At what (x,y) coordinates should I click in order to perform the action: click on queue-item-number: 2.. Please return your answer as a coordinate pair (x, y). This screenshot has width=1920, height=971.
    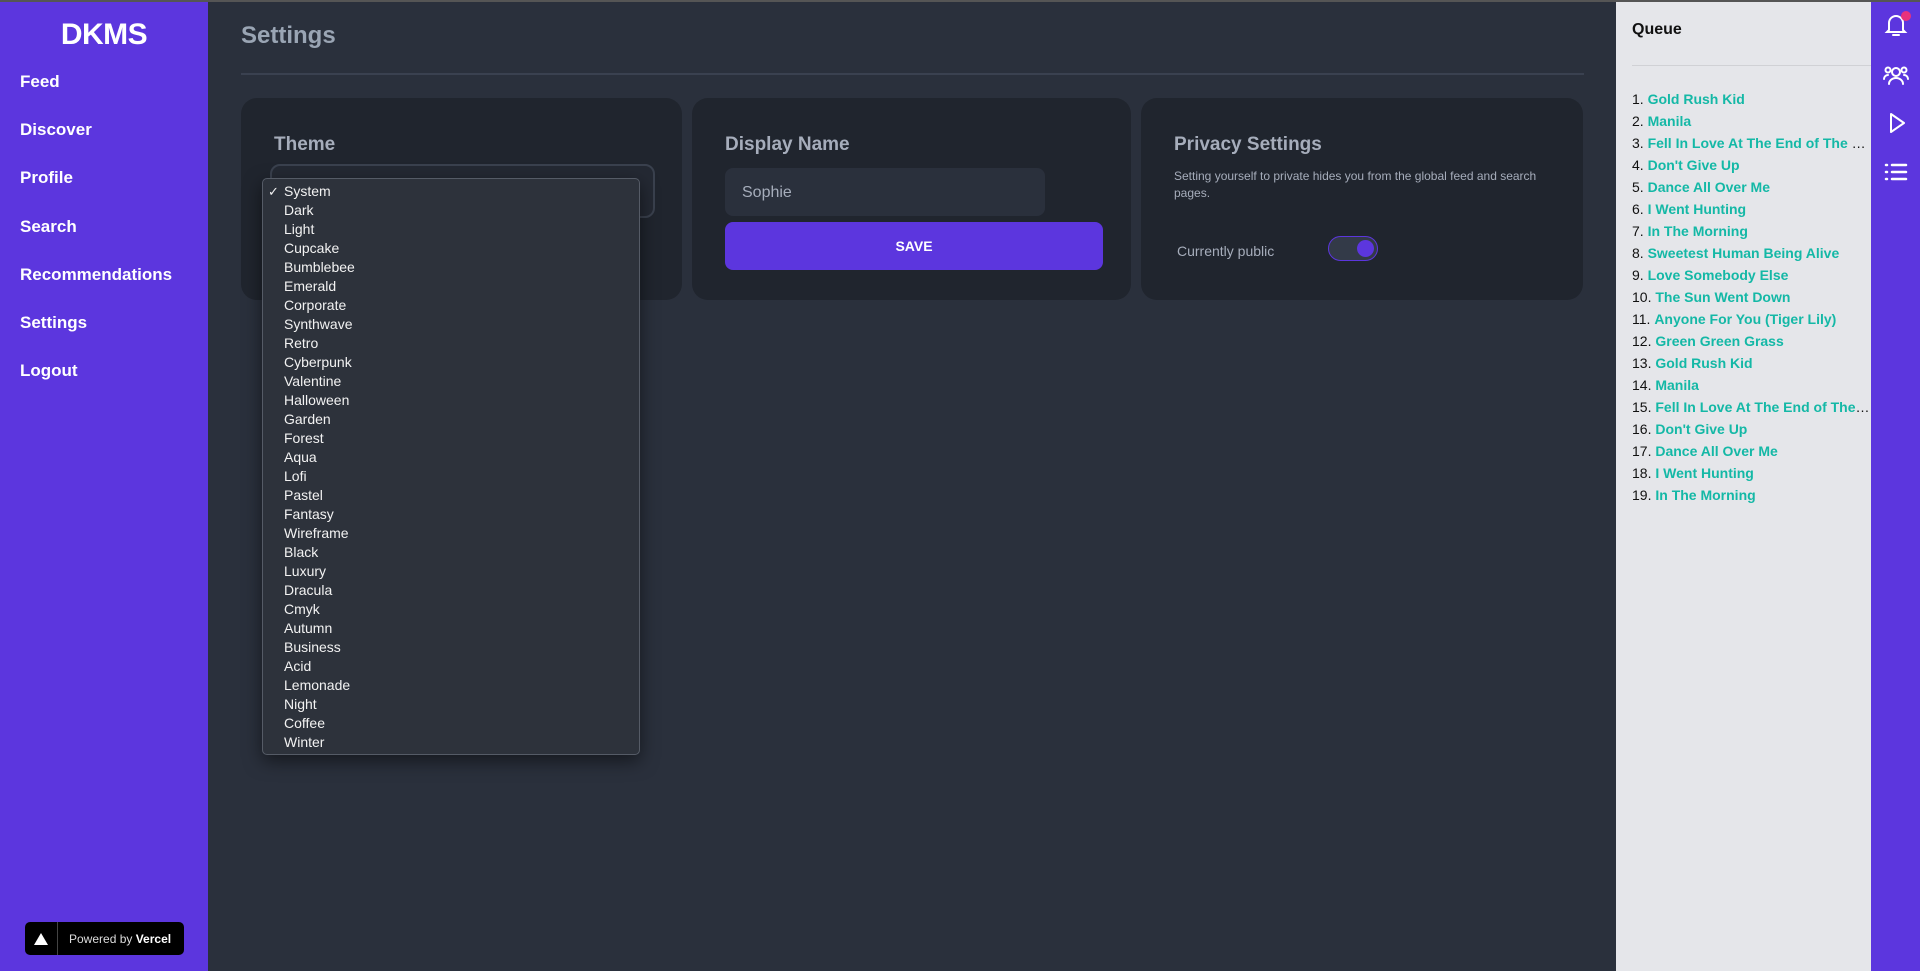
    Looking at the image, I should click on (1640, 121).